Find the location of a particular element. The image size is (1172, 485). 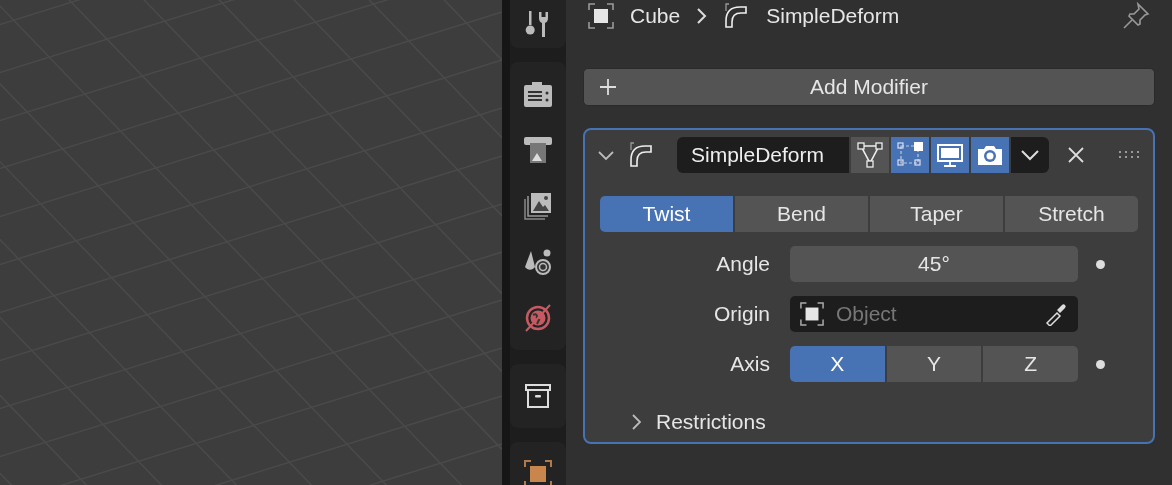

globe-icon is located at coordinates (538, 318).